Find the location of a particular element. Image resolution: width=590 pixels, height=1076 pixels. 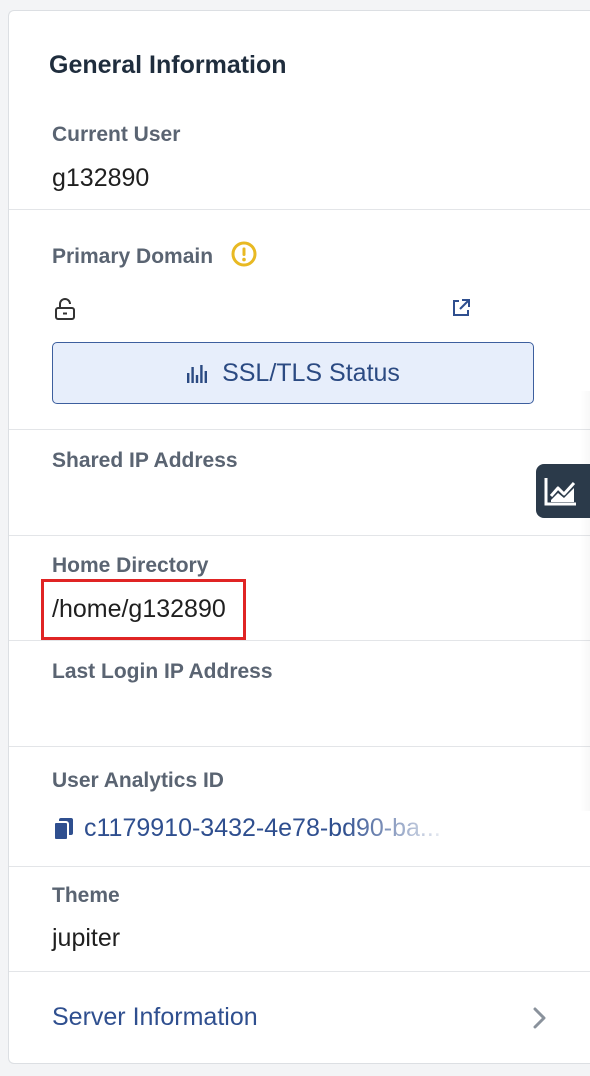

external-link-icon is located at coordinates (461, 308).